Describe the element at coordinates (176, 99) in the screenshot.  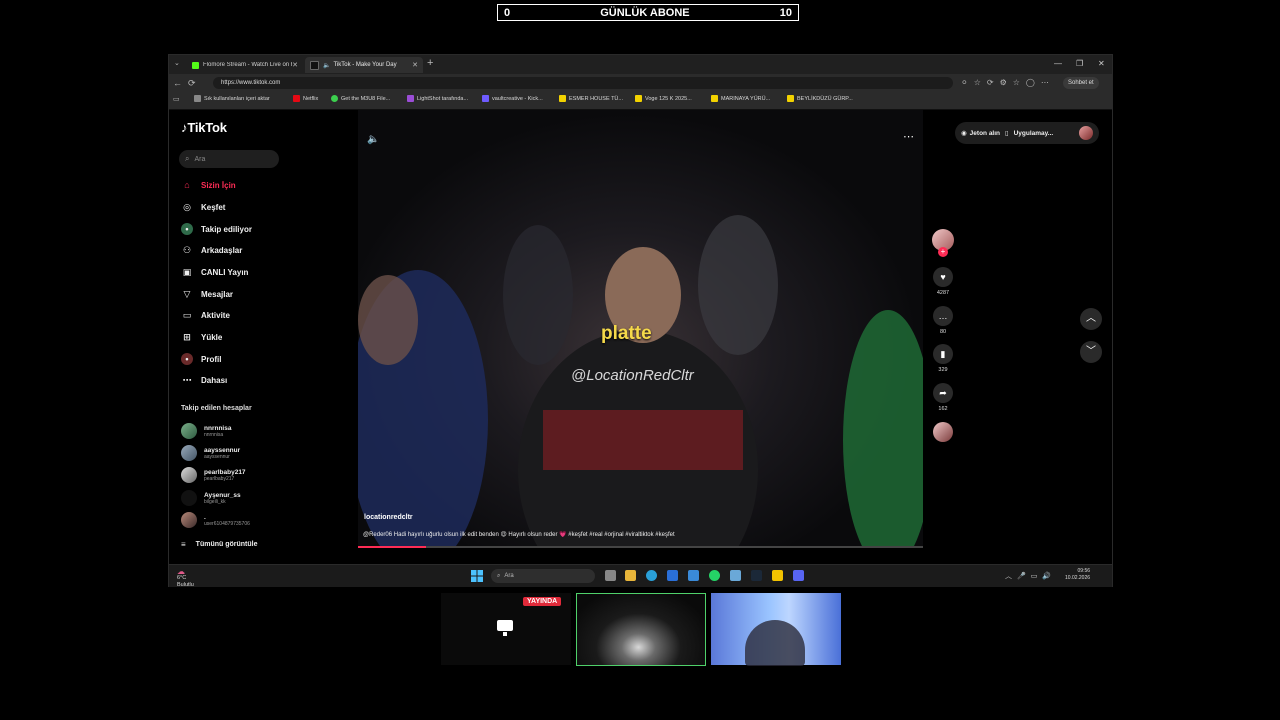
I see `bookmarks-menu-icon: ▭` at that location.